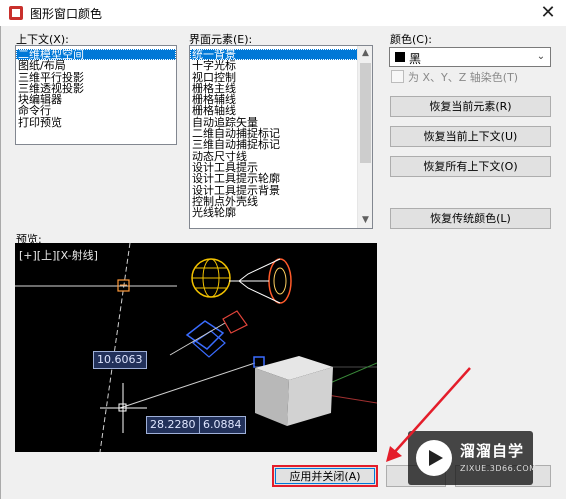  I want to click on scroll-down-icon: ▼, so click(365, 220).